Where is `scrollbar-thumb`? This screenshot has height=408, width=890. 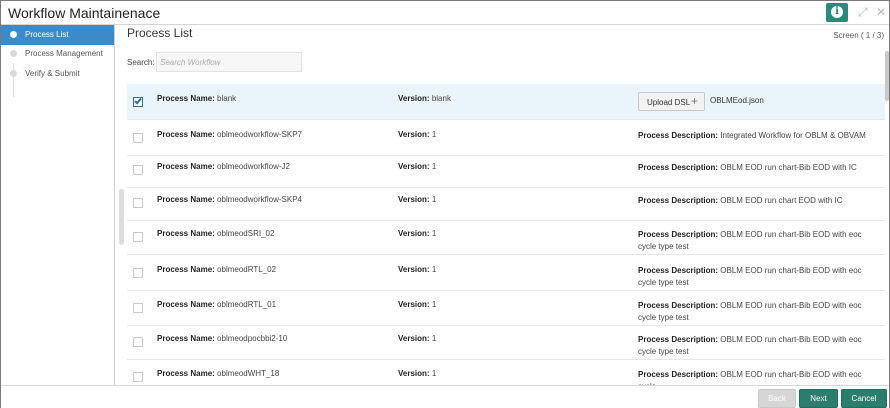
scrollbar-thumb is located at coordinates (887, 76).